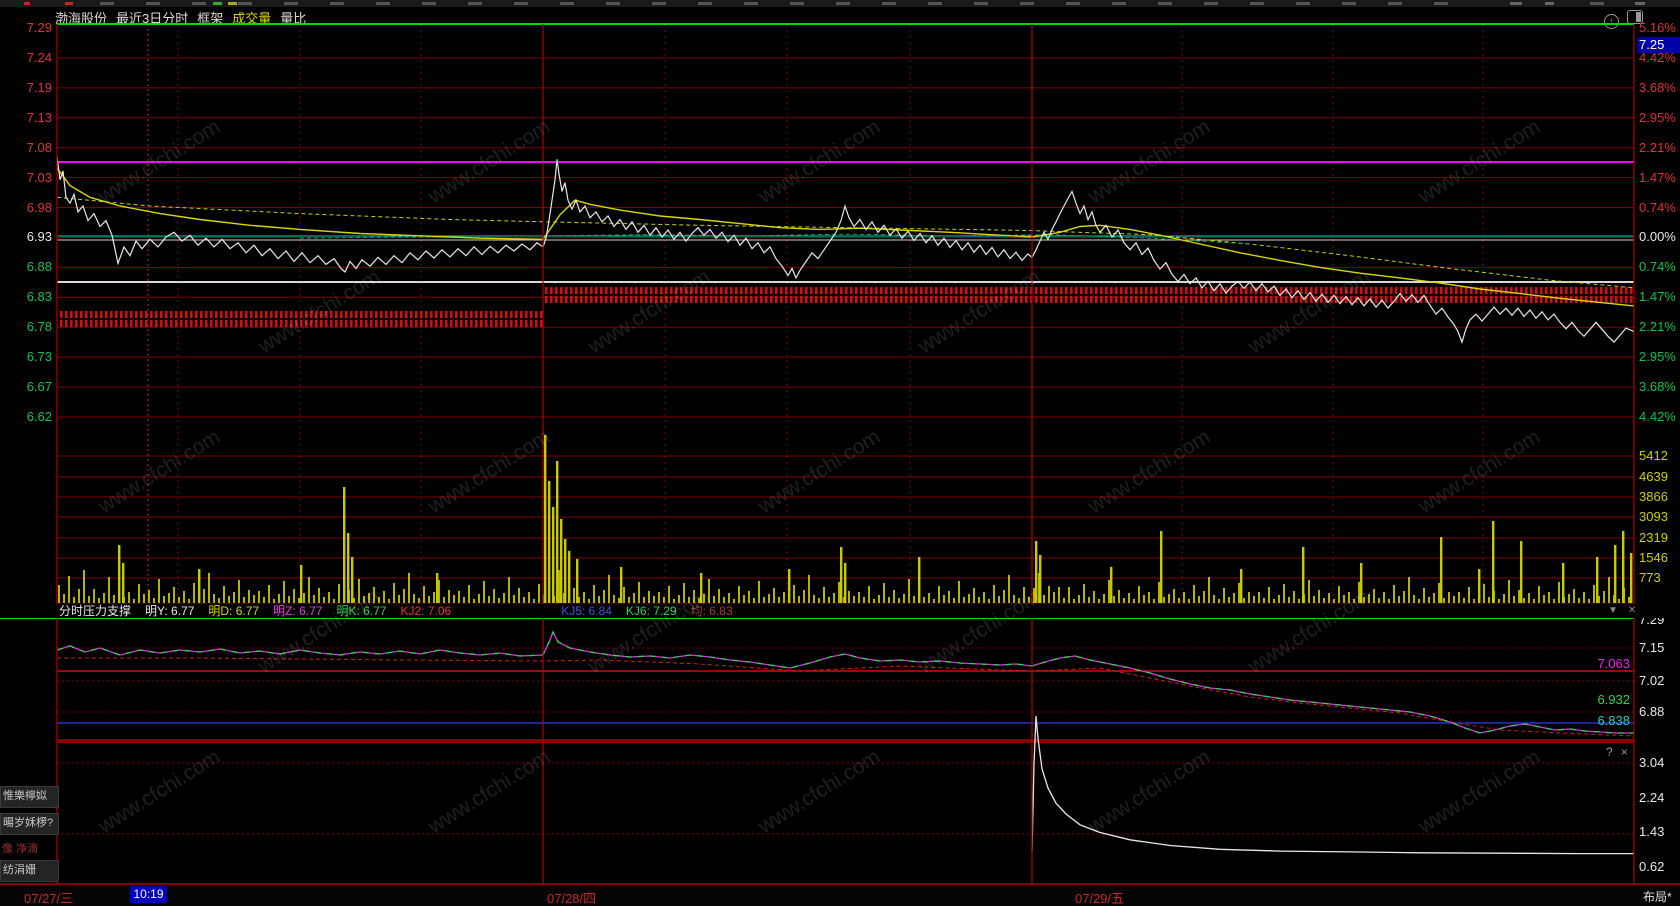 The height and width of the screenshot is (906, 1680). What do you see at coordinates (234, 611) in the screenshot?
I see `indicator-item-1: 明D: 6.77` at bounding box center [234, 611].